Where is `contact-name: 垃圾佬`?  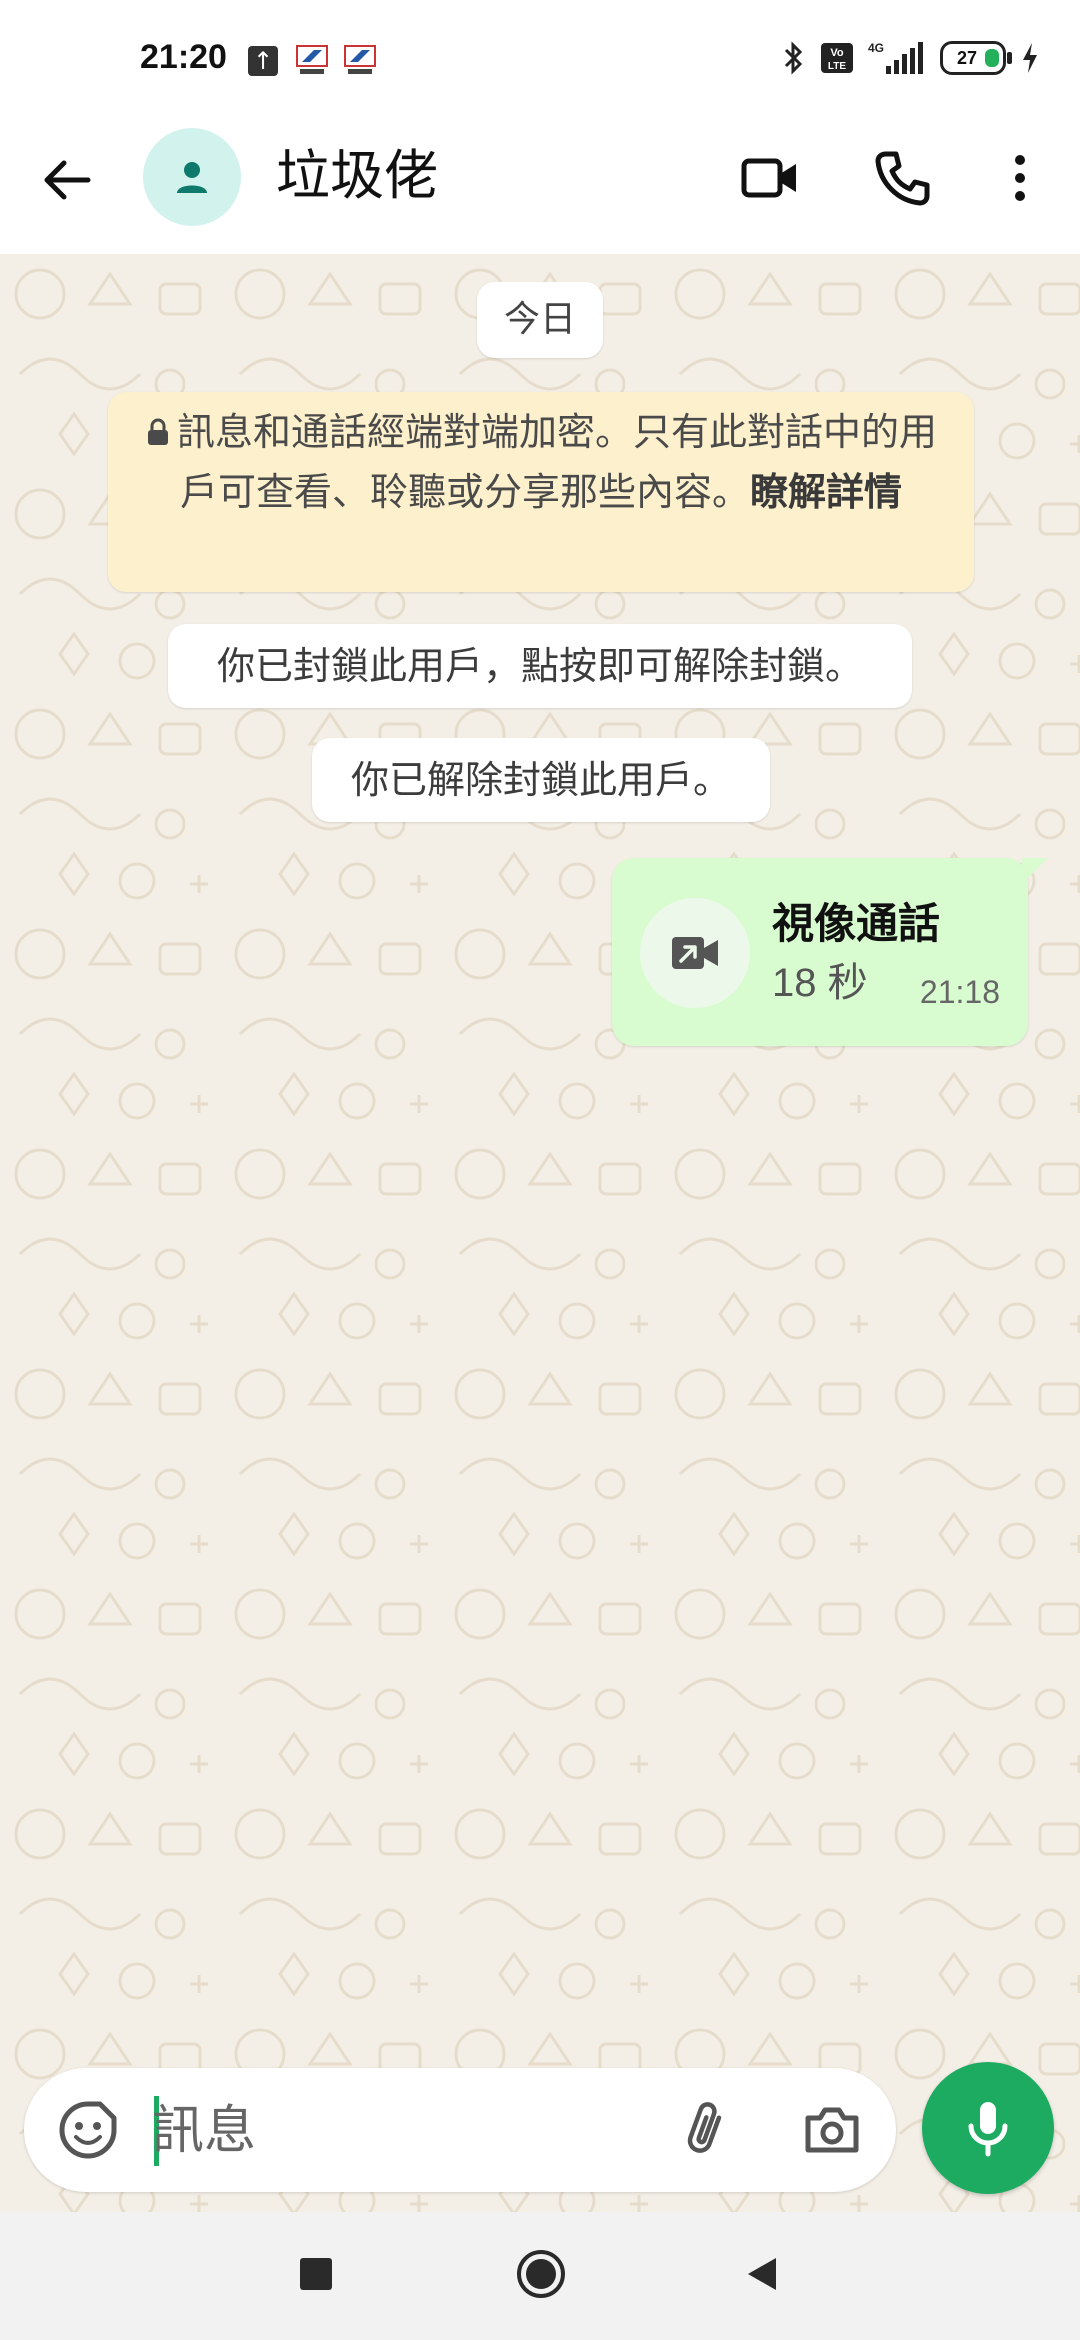 contact-name: 垃圾佬 is located at coordinates (357, 176).